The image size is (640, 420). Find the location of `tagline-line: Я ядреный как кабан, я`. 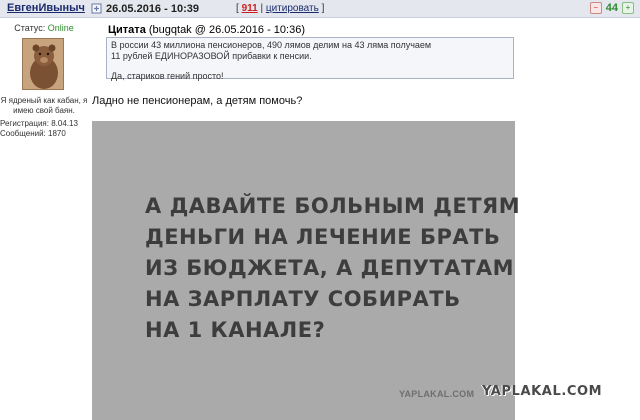

tagline-line: Я ядреный как кабан, я is located at coordinates (44, 100).